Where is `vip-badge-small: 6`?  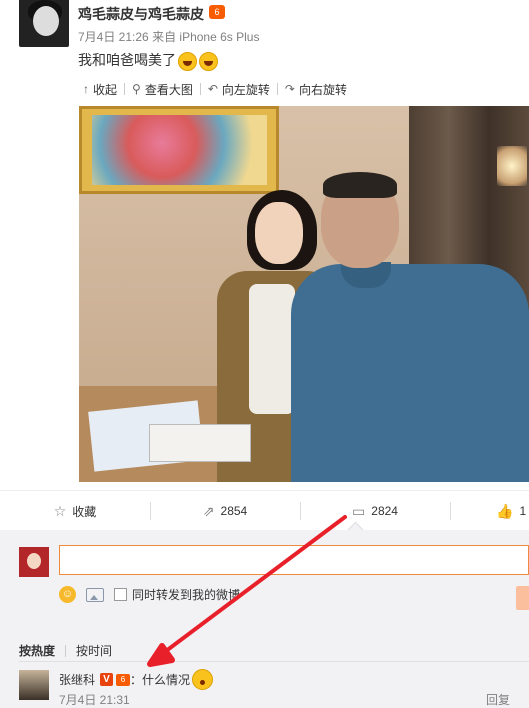 vip-badge-small: 6 is located at coordinates (123, 679).